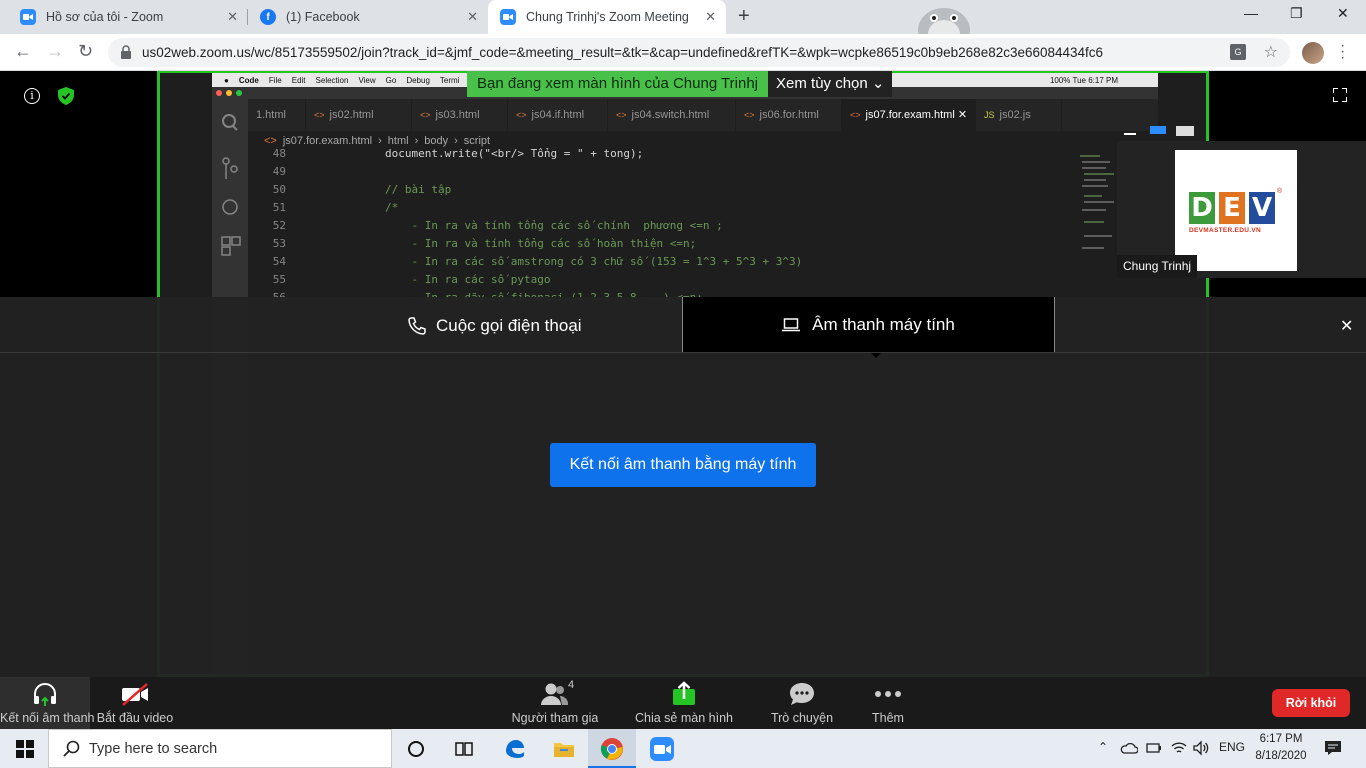 The width and height of the screenshot is (1366, 768). Describe the element at coordinates (416, 749) in the screenshot. I see `cortana-icon` at that location.